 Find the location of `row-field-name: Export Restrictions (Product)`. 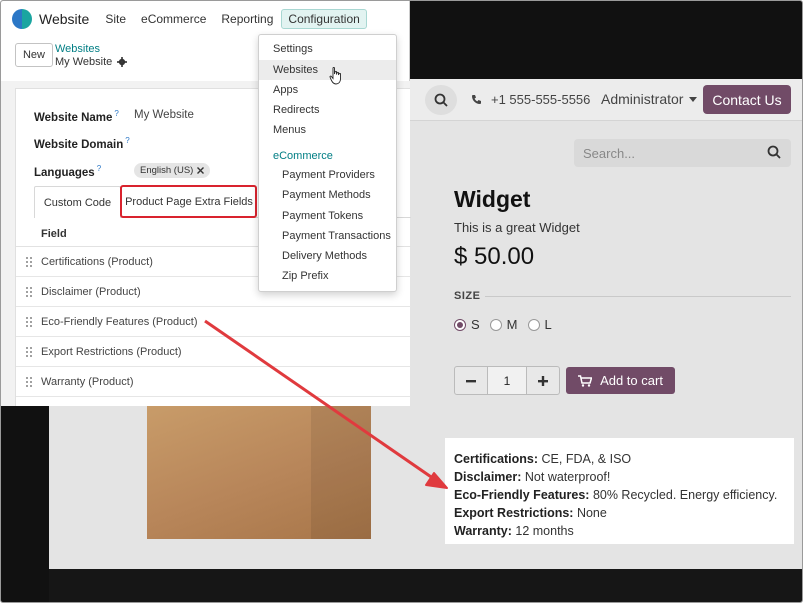

row-field-name: Export Restrictions (Product) is located at coordinates (111, 351).